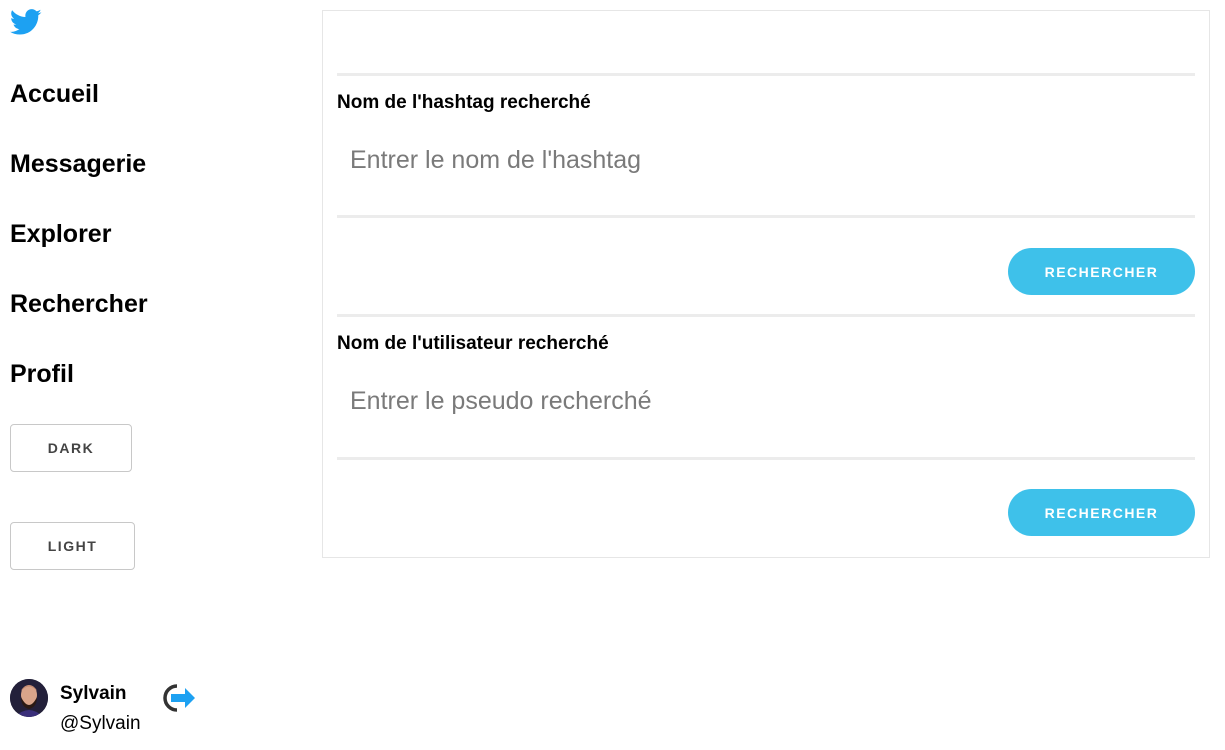  I want to click on twitter-bird-icon, so click(26, 22).